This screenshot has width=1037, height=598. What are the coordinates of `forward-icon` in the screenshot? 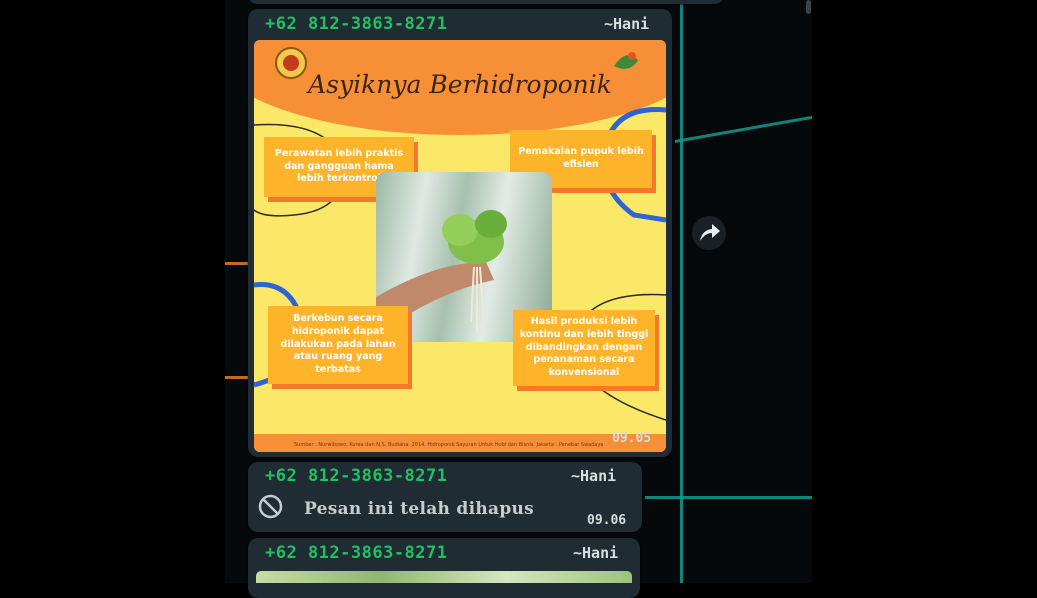 It's located at (710, 232).